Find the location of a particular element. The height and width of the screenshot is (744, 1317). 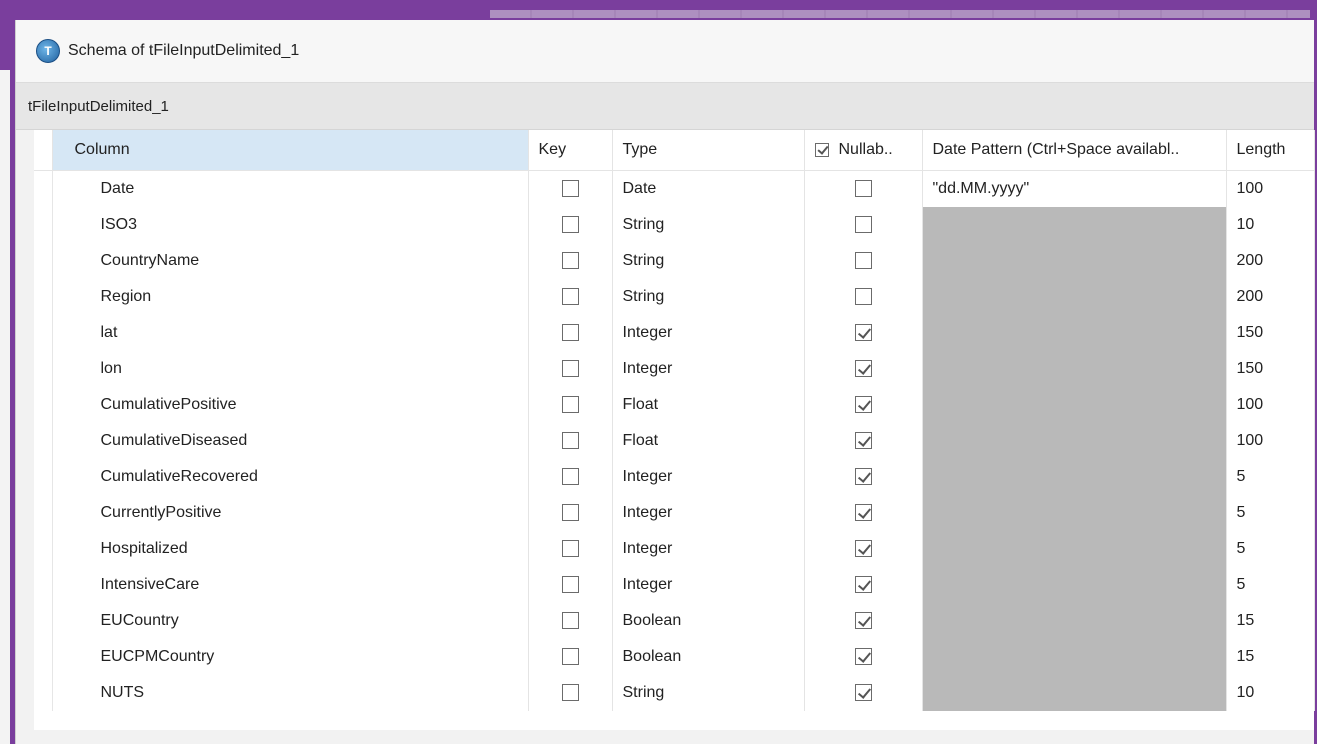

column-name-cell: CumulativePositive is located at coordinates (290, 405).